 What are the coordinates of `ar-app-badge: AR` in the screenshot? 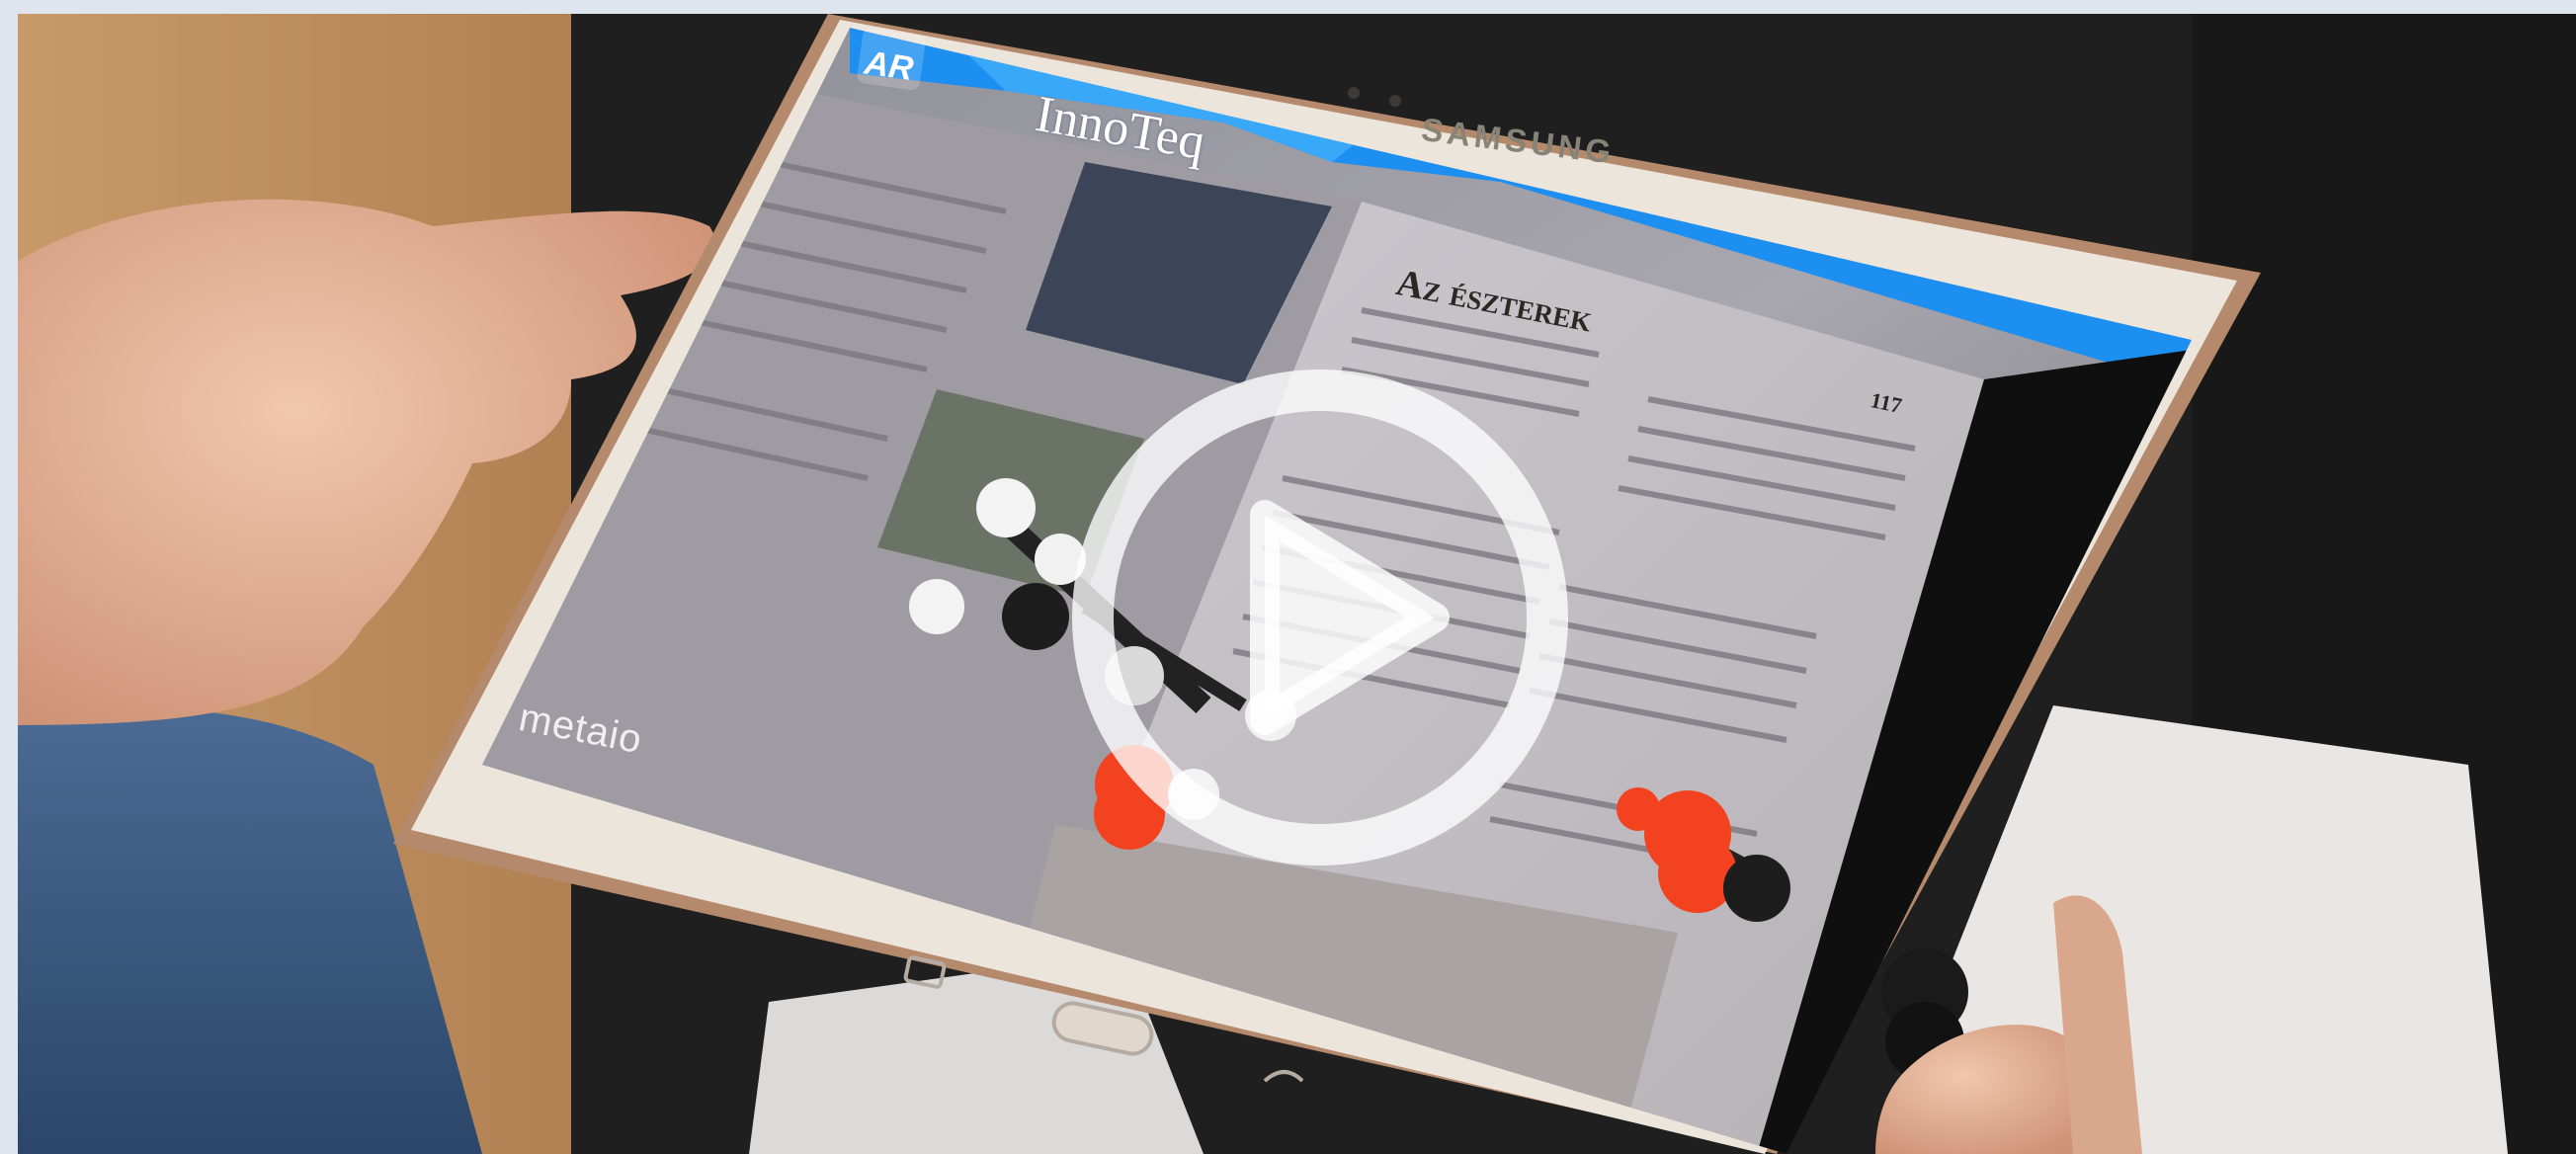 It's located at (891, 59).